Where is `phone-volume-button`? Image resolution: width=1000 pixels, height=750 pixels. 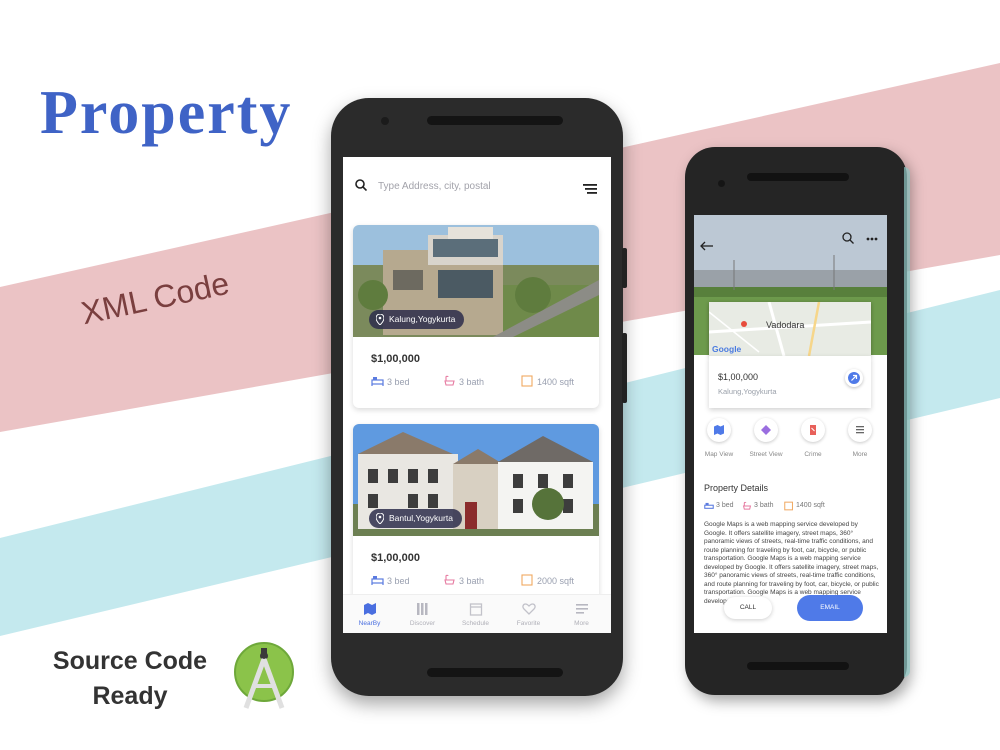
phone-volume-button is located at coordinates (624, 268).